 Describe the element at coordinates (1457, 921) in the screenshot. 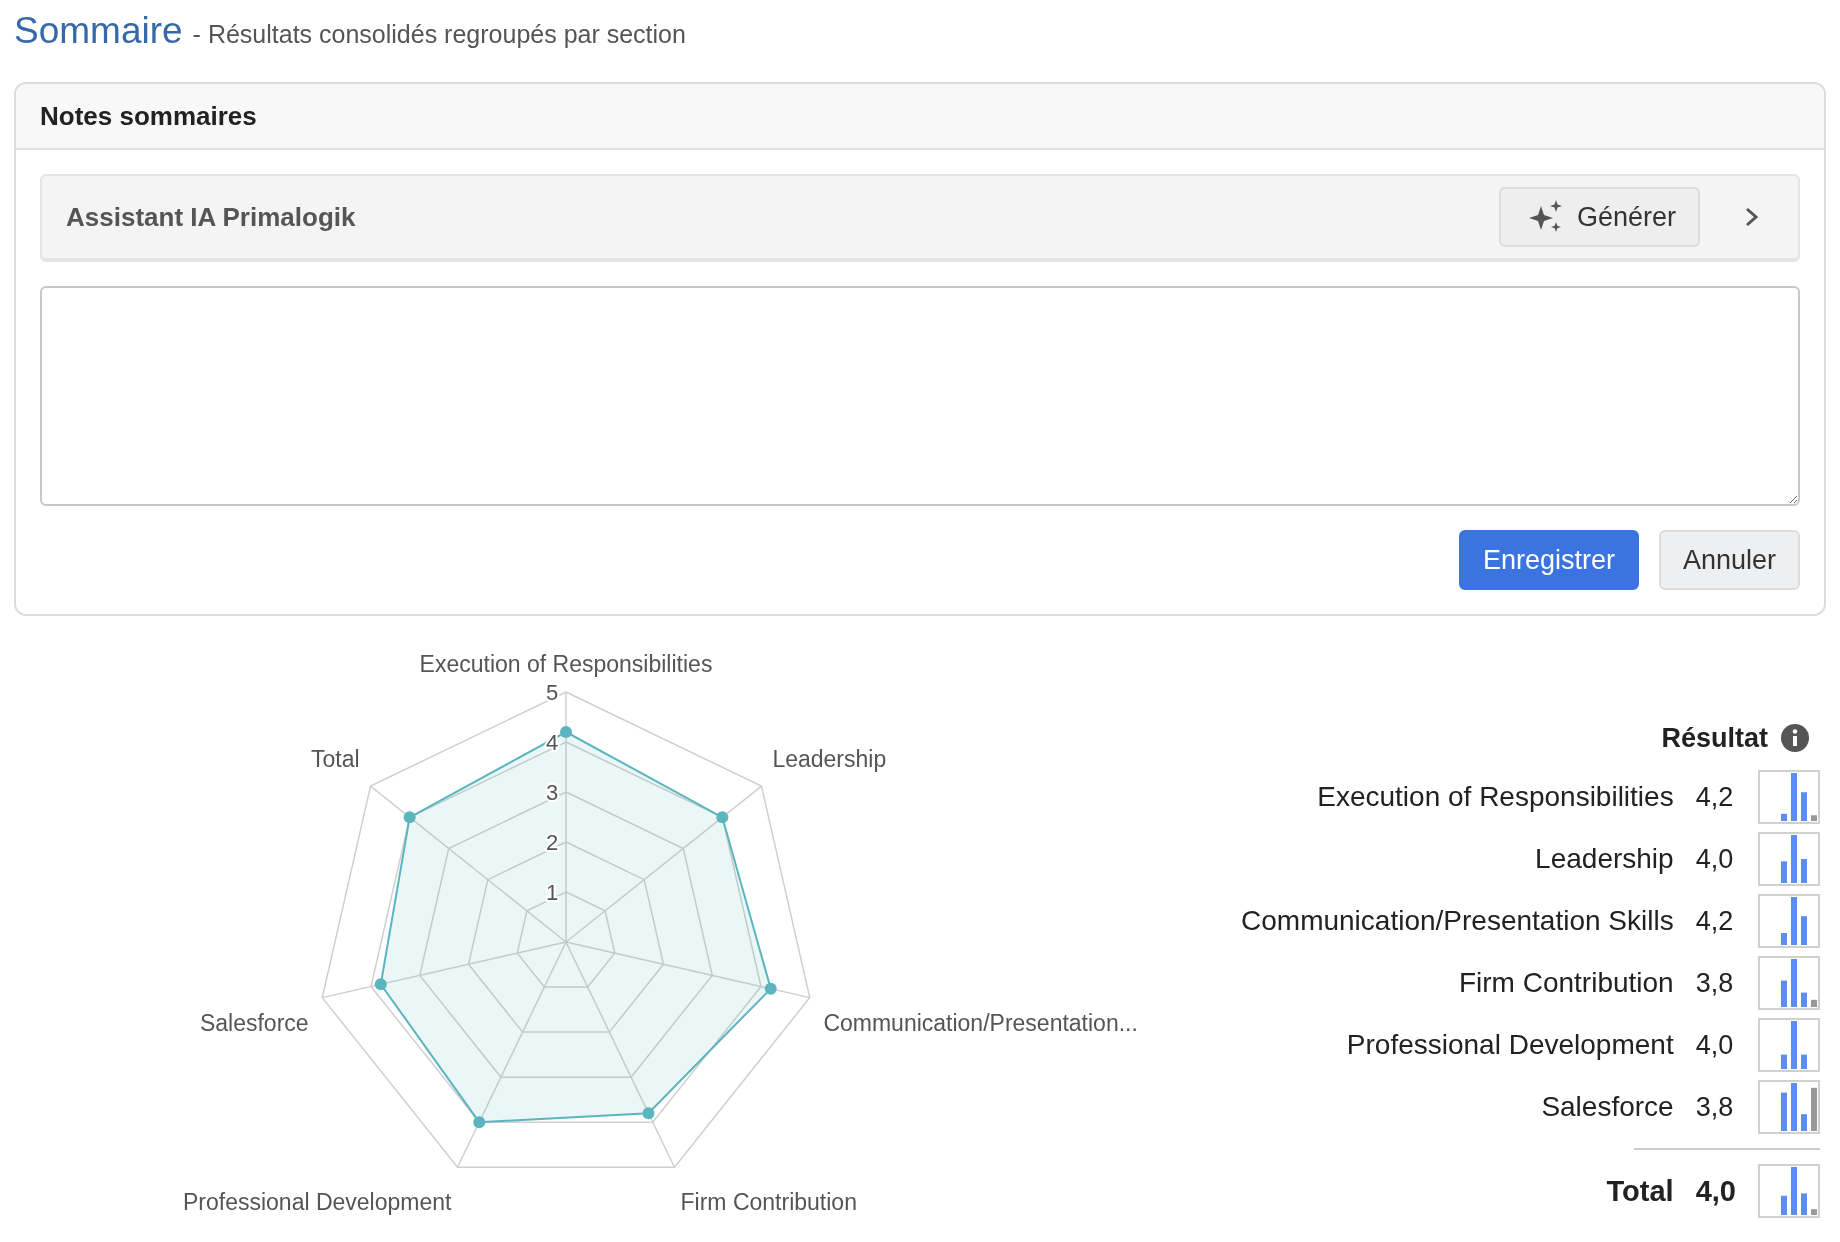

I see `section-label: Communication/Presentation Skills` at that location.